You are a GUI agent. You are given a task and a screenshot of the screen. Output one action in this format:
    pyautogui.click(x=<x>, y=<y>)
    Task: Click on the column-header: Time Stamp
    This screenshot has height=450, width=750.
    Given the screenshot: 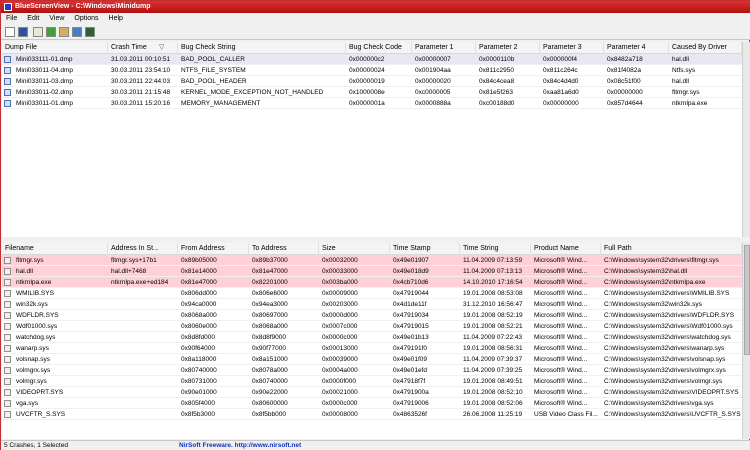 What is the action you would take?
    pyautogui.click(x=425, y=249)
    